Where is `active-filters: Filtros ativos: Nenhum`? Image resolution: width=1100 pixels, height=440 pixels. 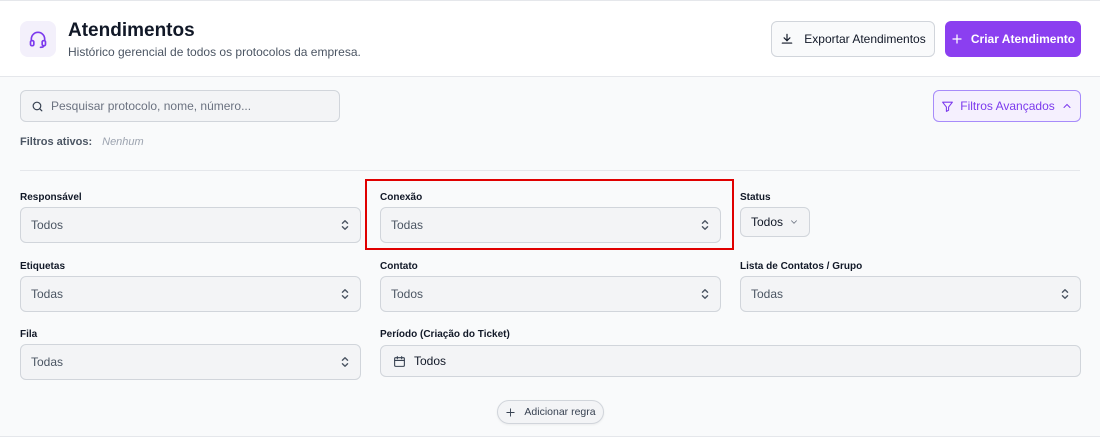
active-filters: Filtros ativos: Nenhum is located at coordinates (82, 142).